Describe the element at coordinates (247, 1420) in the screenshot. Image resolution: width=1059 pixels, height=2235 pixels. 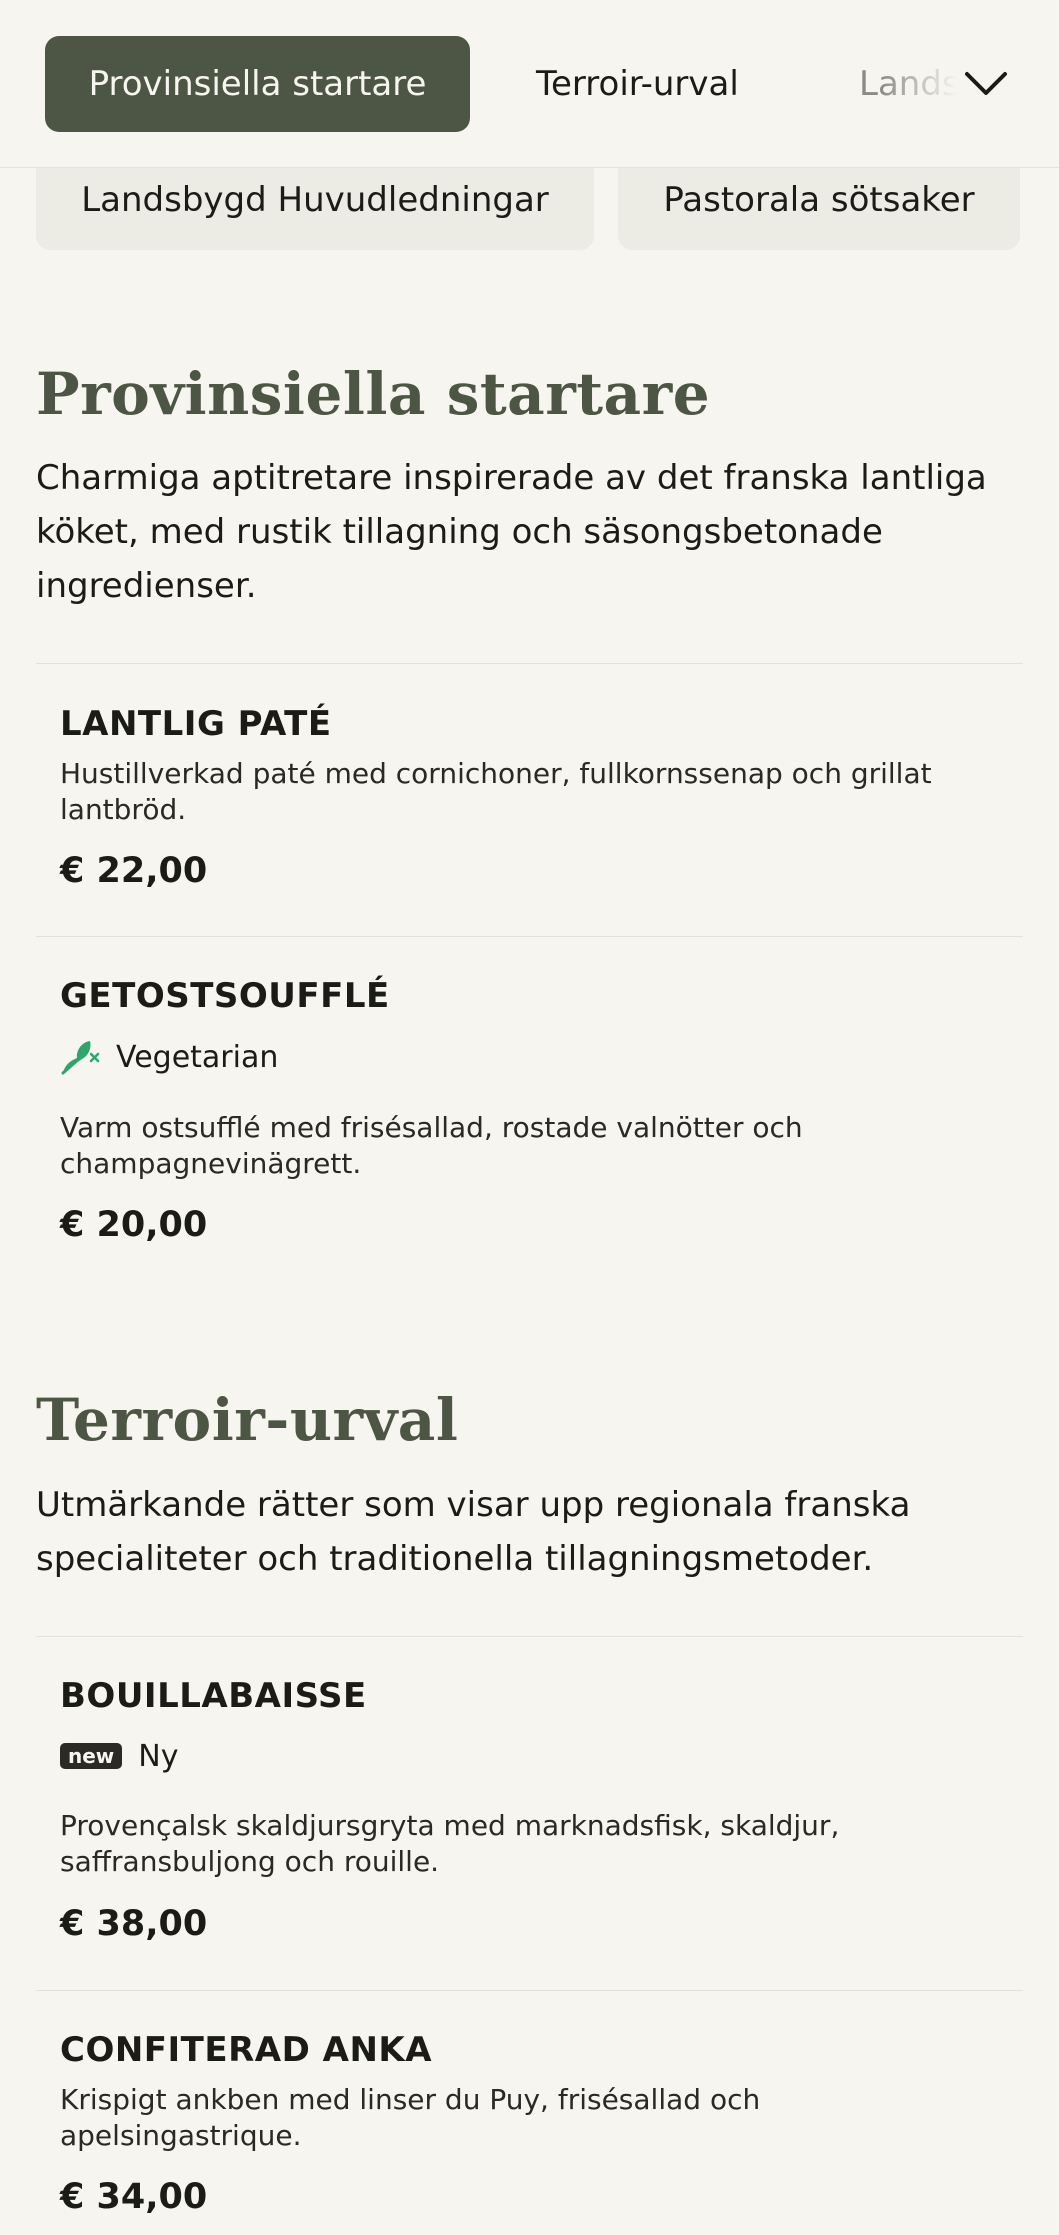
I see `section-title: Terroir-urval` at that location.